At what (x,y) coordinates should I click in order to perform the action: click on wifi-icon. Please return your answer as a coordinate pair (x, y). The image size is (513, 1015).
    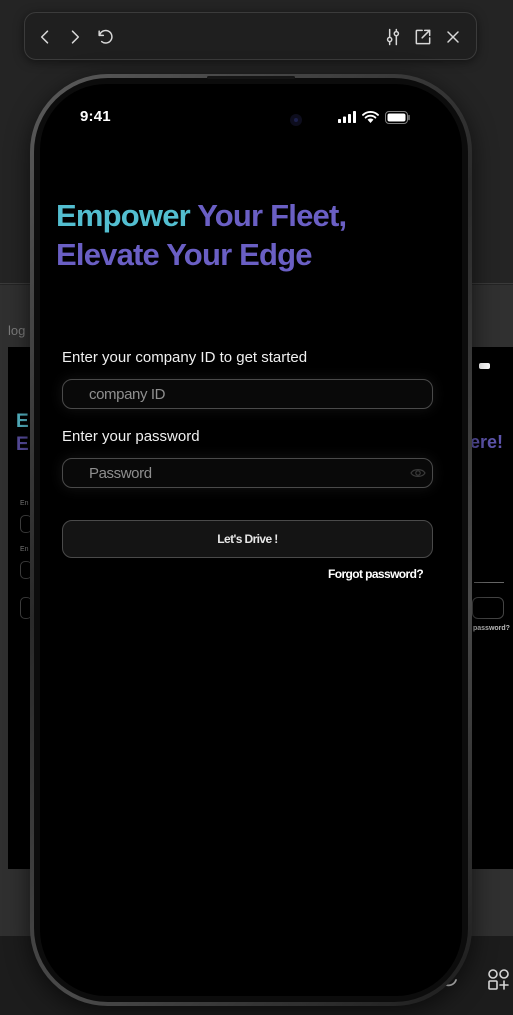
    Looking at the image, I should click on (370, 117).